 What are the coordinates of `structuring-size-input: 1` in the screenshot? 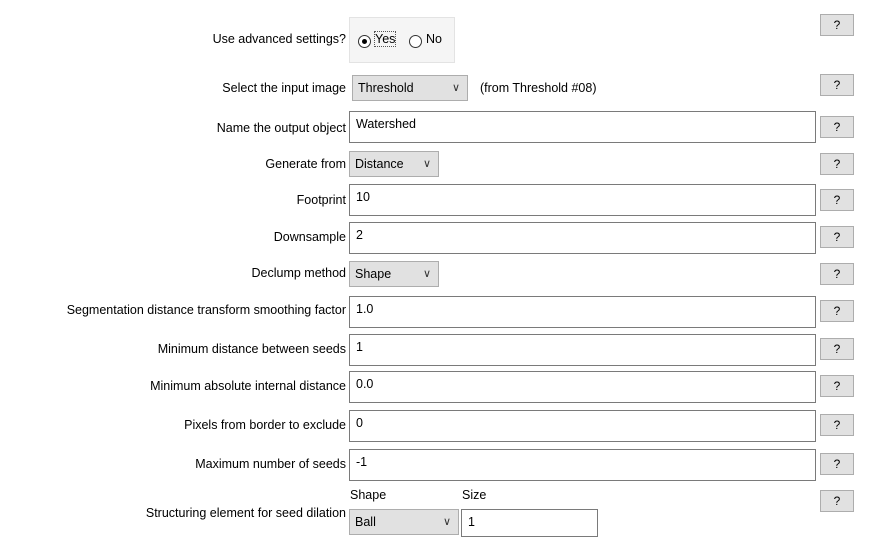 It's located at (529, 523).